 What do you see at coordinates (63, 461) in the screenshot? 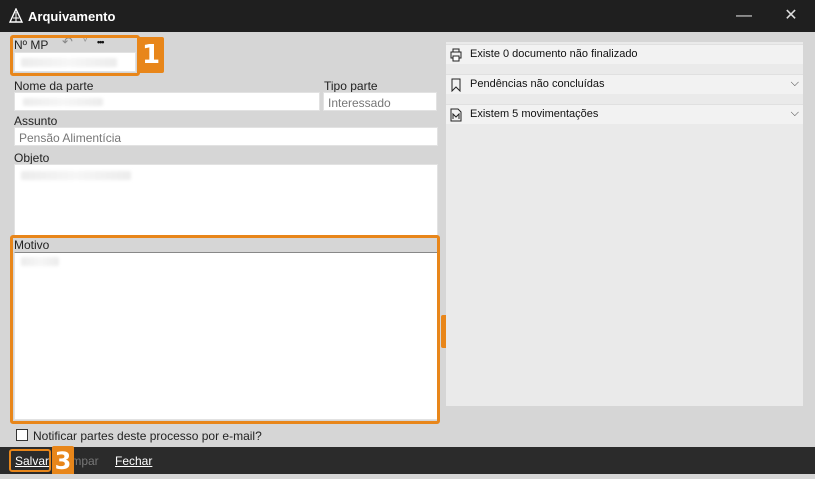
I see `callout-badge-3: 3` at bounding box center [63, 461].